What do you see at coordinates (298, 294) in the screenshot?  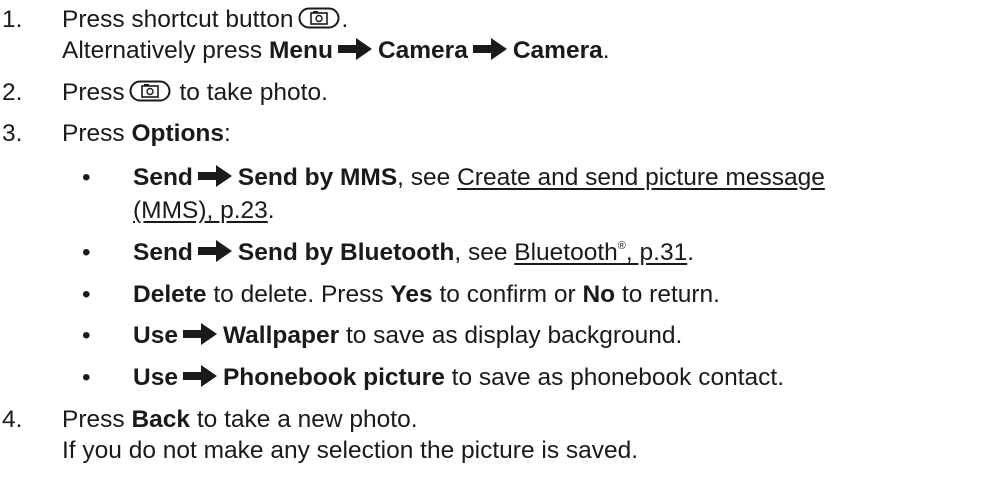 I see `option-text: to delete. Press` at bounding box center [298, 294].